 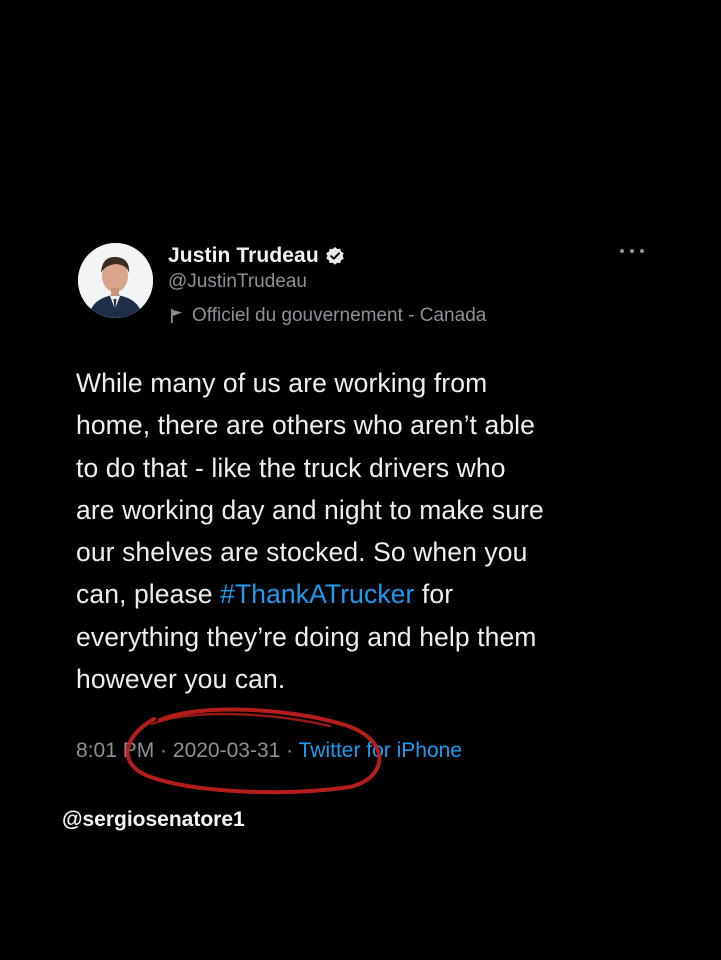 What do you see at coordinates (237, 282) in the screenshot?
I see `author-handle: @JustinTrudeau` at bounding box center [237, 282].